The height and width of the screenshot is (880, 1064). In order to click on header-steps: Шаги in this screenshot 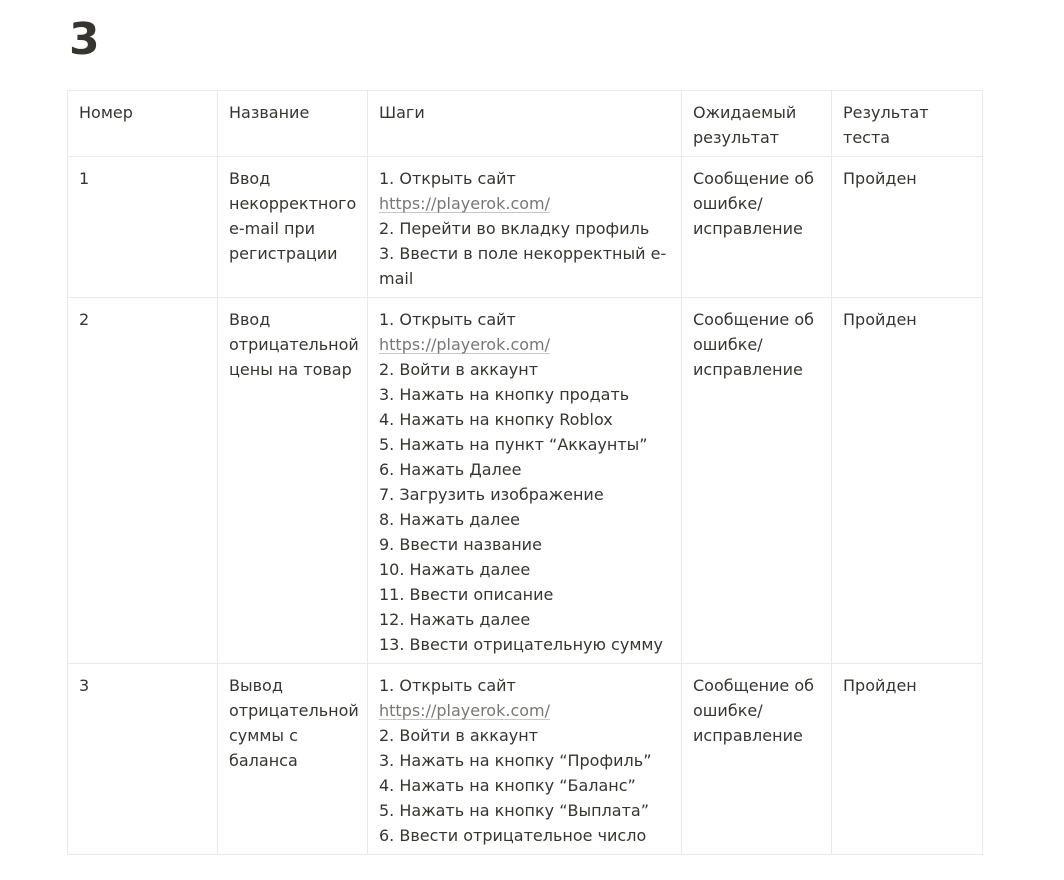, I will do `click(524, 123)`.